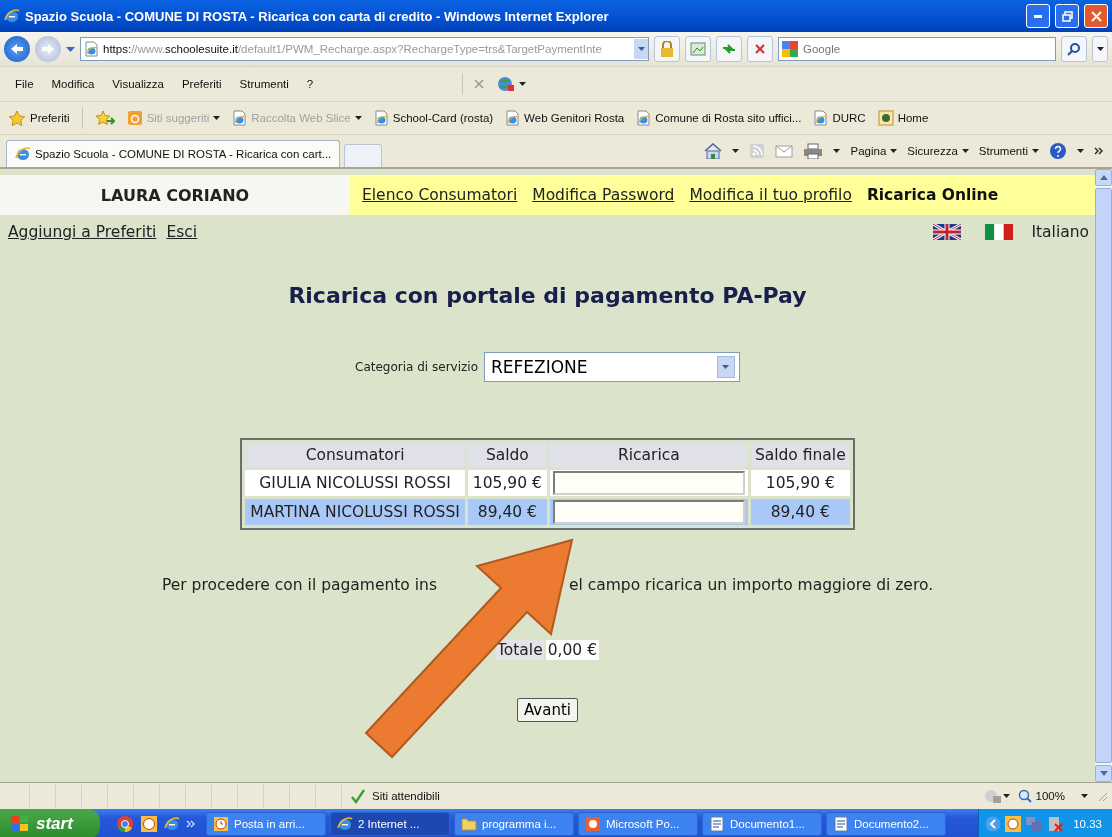 Image resolution: width=1112 pixels, height=837 pixels. Describe the element at coordinates (917, 49) in the screenshot. I see `search-field: Google` at that location.